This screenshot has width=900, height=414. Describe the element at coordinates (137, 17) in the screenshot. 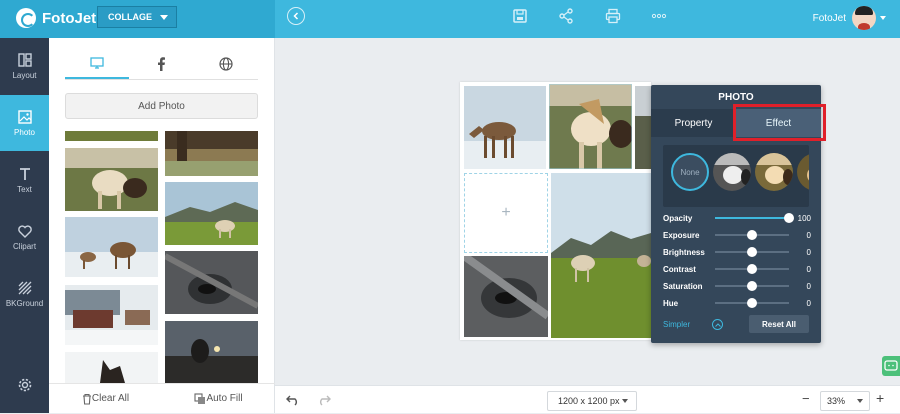

I see `mode-dropdown: COLLAGE` at that location.